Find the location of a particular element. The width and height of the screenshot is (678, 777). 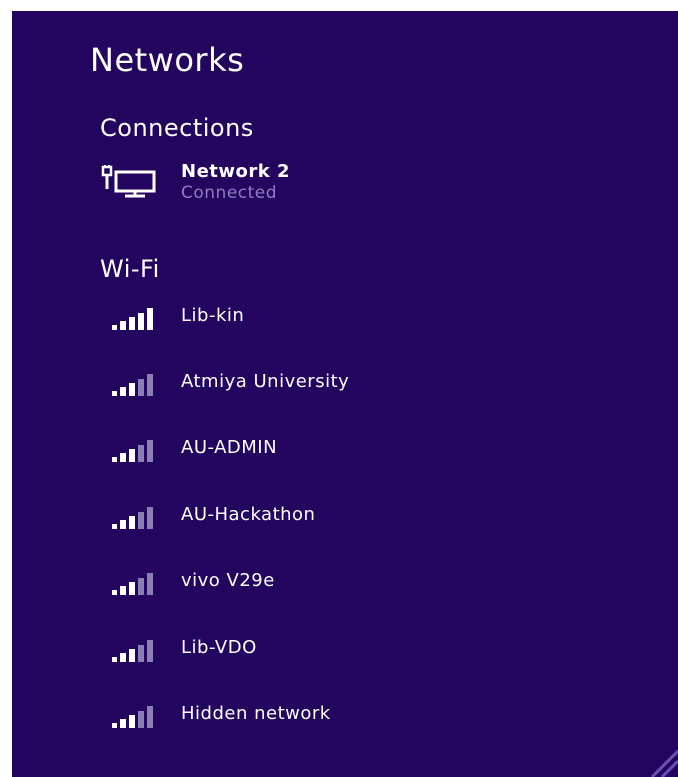

ethernet-monitor-icon is located at coordinates (128, 181).